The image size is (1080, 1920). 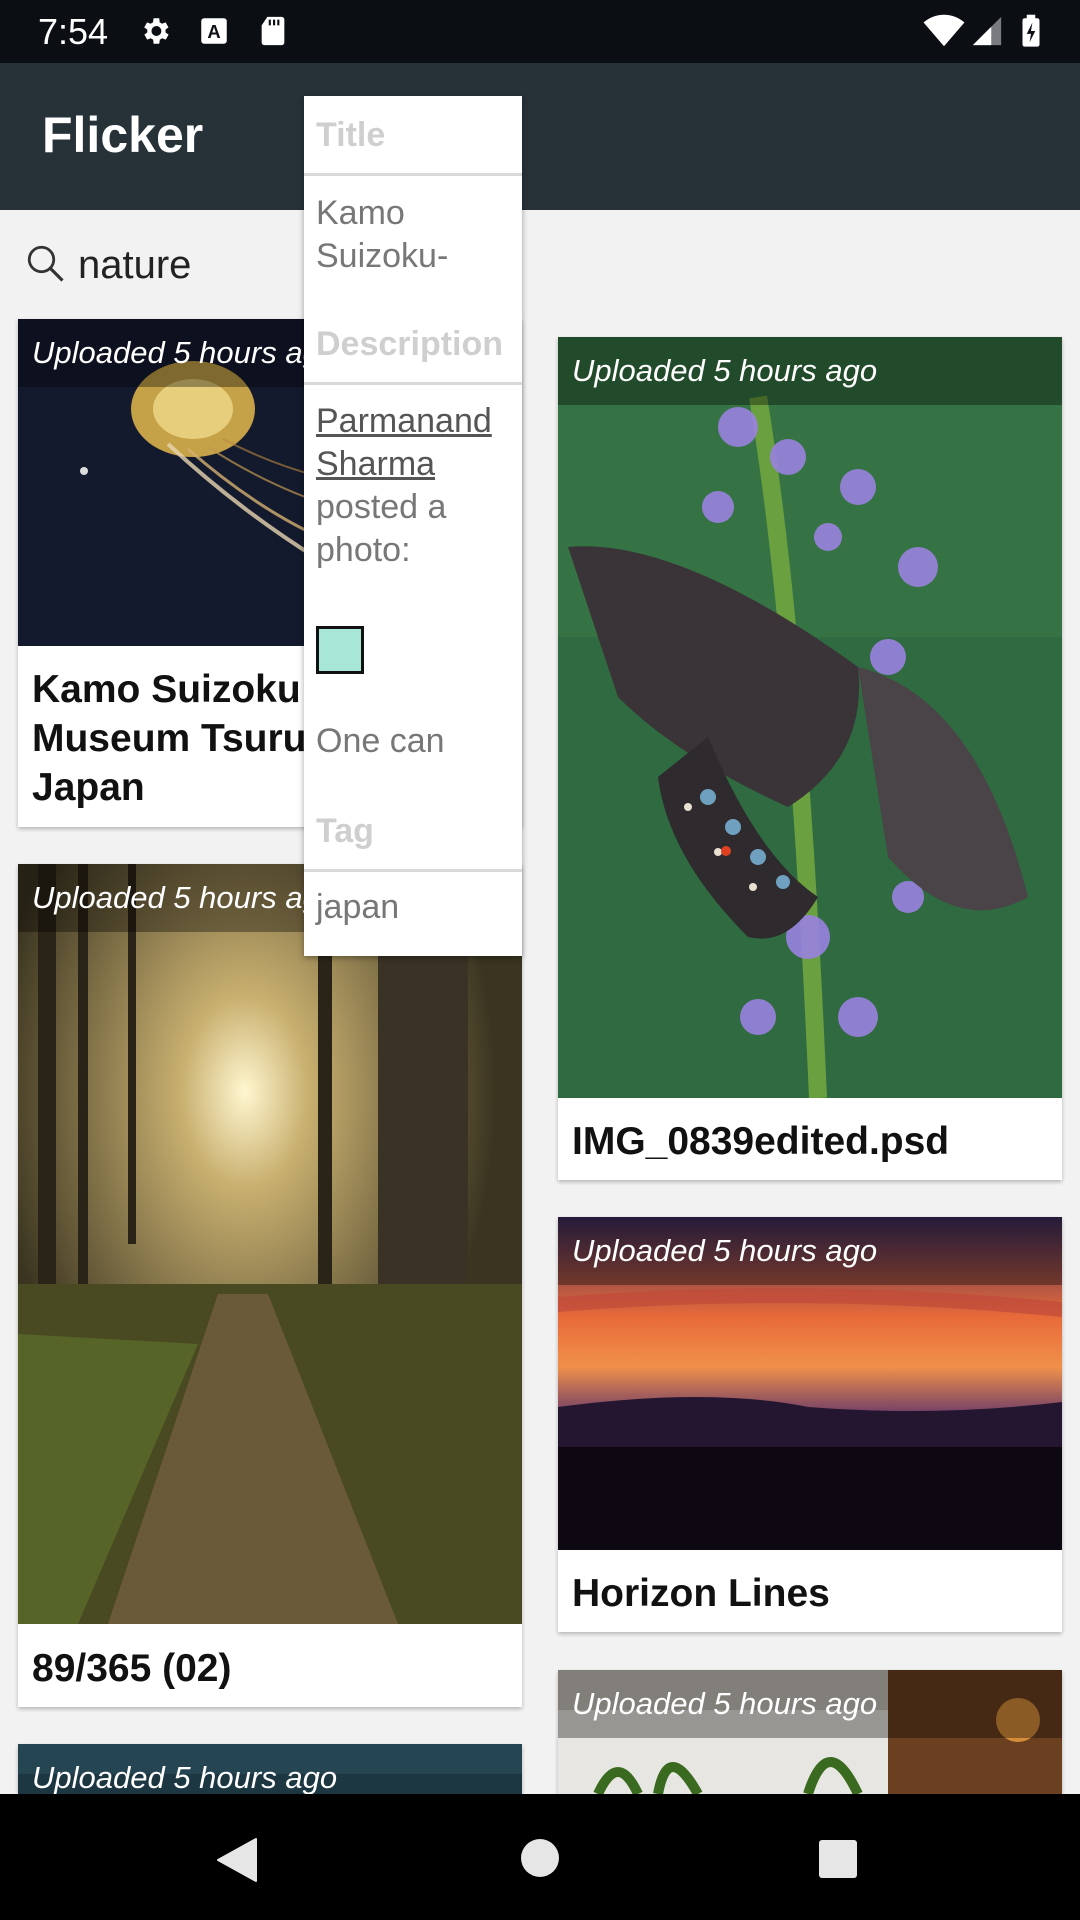 What do you see at coordinates (540, 31) in the screenshot?
I see `status-bar: 7:54 A` at bounding box center [540, 31].